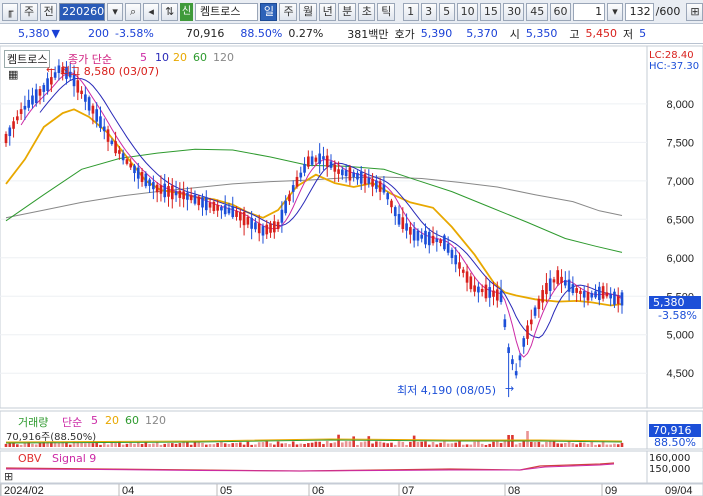 This screenshot has height=496, width=703. I want to click on interval-1: 1, so click(410, 11).